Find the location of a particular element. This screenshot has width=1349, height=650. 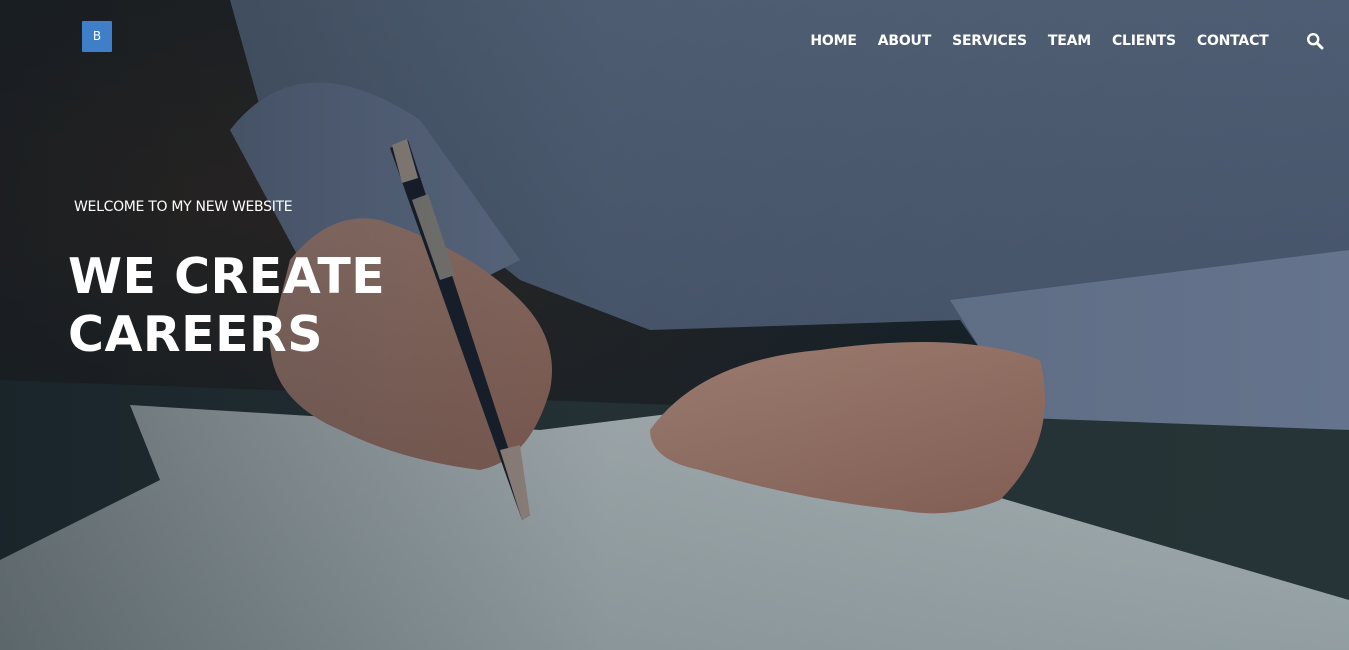

hero-headline-line-2: CAREERS is located at coordinates (196, 334).